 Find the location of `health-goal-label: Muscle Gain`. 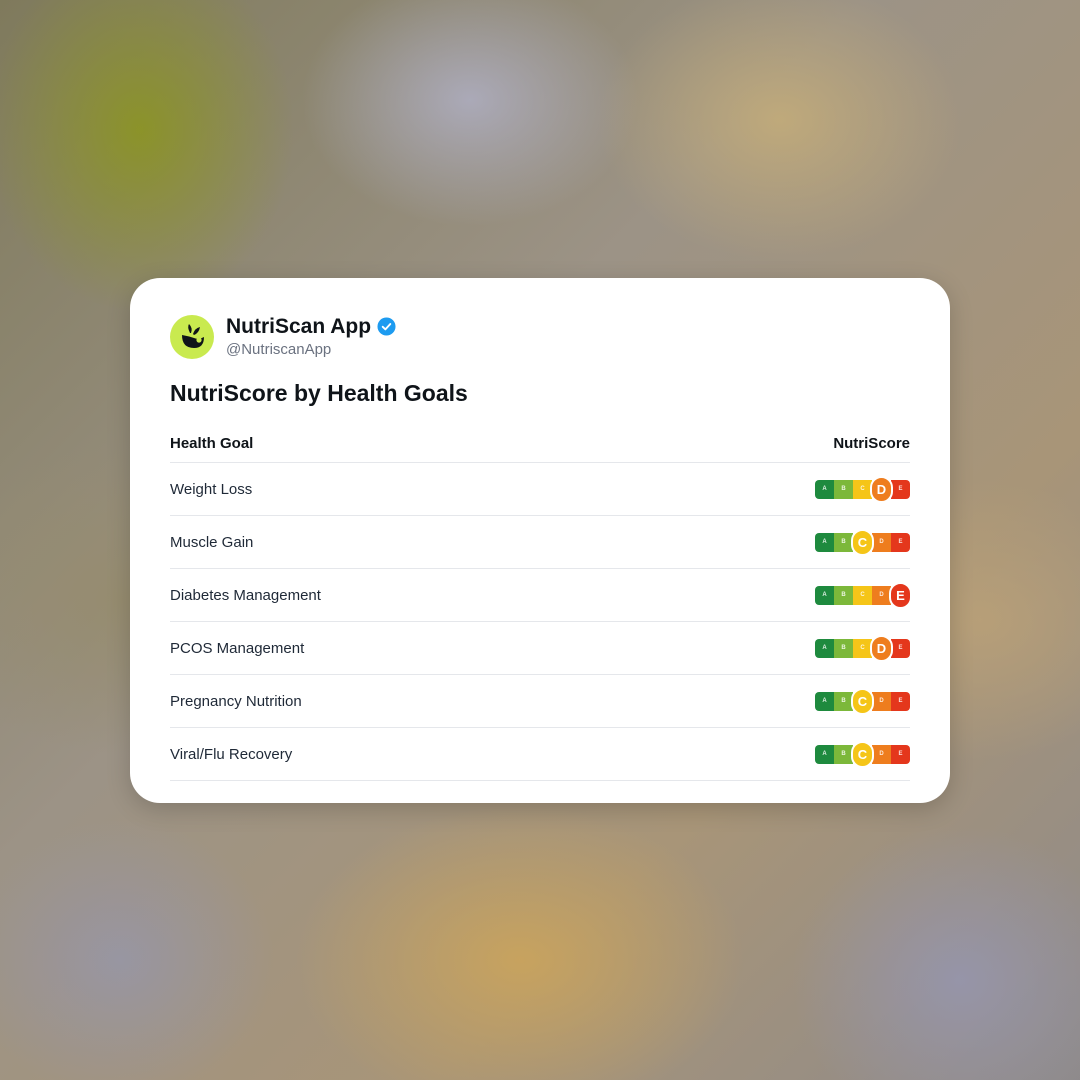

health-goal-label: Muscle Gain is located at coordinates (212, 542).